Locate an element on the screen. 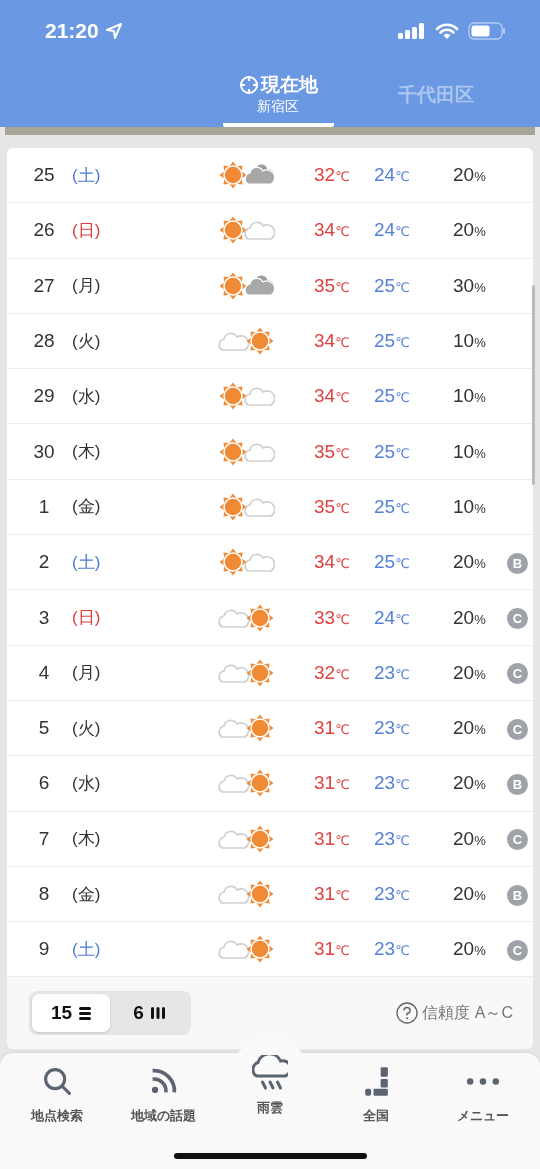  weekday: (火) is located at coordinates (86, 341).